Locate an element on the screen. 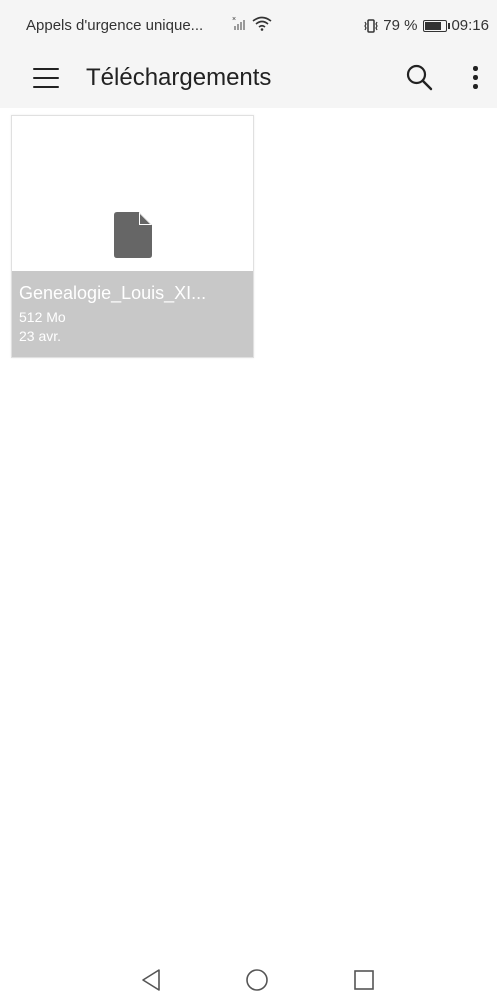  clock: 09:16 is located at coordinates (470, 25).